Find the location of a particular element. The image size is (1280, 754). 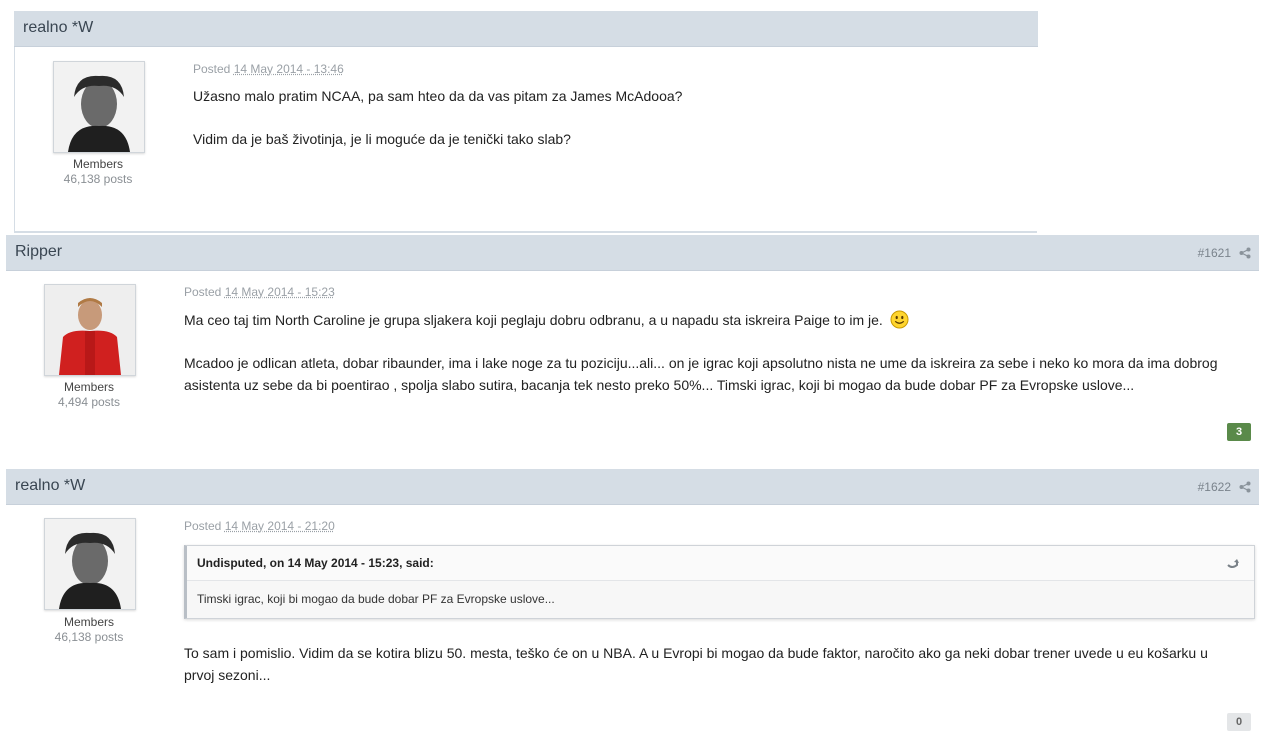

post-number-link: #1622 is located at coordinates (1214, 487).